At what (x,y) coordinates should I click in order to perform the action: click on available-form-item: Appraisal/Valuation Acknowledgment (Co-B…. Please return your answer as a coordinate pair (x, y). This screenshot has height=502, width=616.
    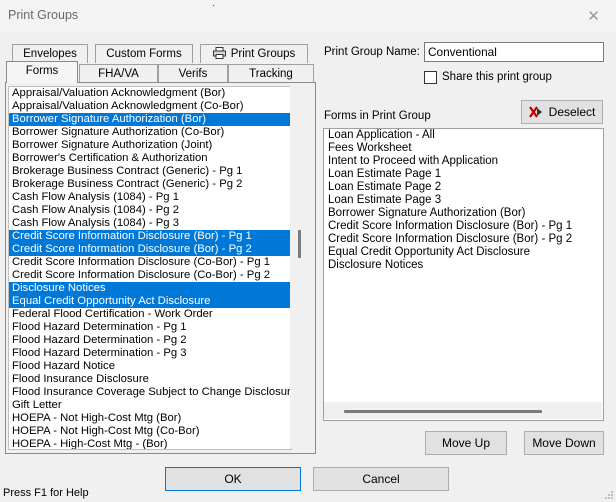
    Looking at the image, I should click on (150, 106).